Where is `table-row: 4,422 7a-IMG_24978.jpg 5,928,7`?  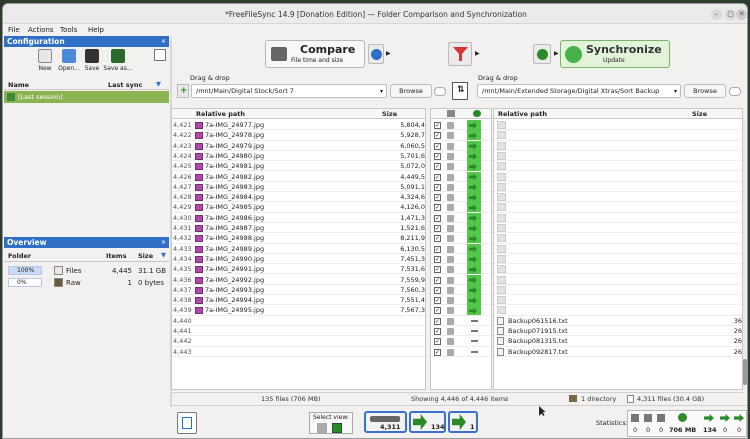
table-row: 4,422 7a-IMG_24978.jpg 5,928,7 is located at coordinates (298, 135).